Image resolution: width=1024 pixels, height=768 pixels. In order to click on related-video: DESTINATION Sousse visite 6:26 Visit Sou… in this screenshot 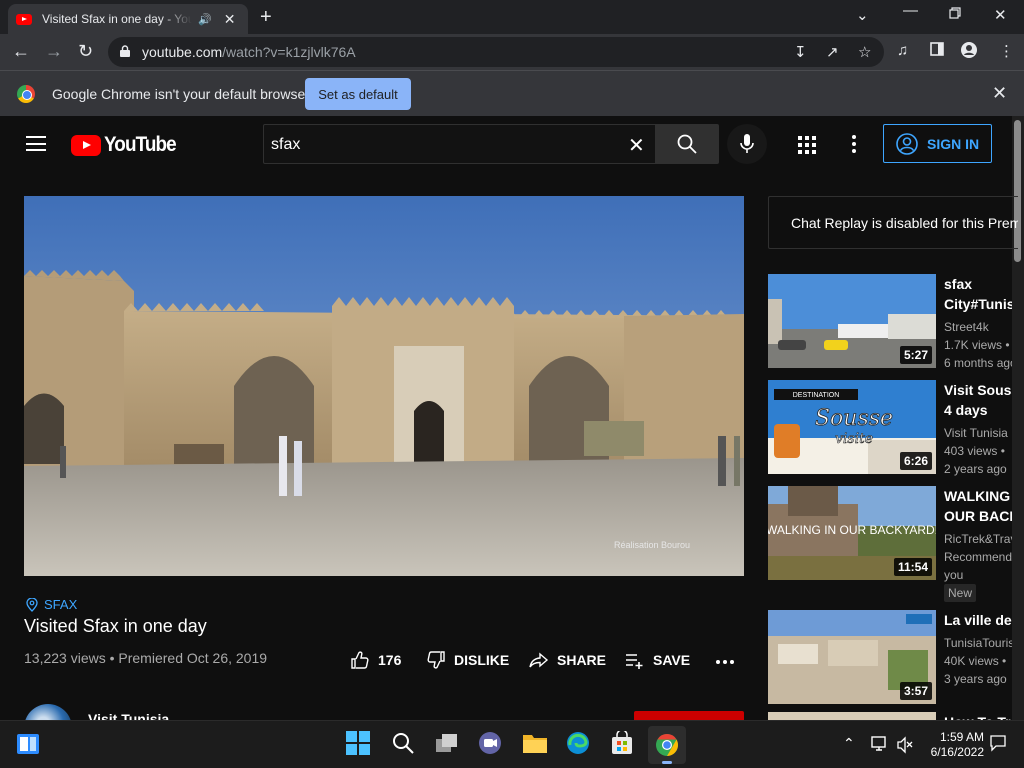, I will do `click(890, 428)`.